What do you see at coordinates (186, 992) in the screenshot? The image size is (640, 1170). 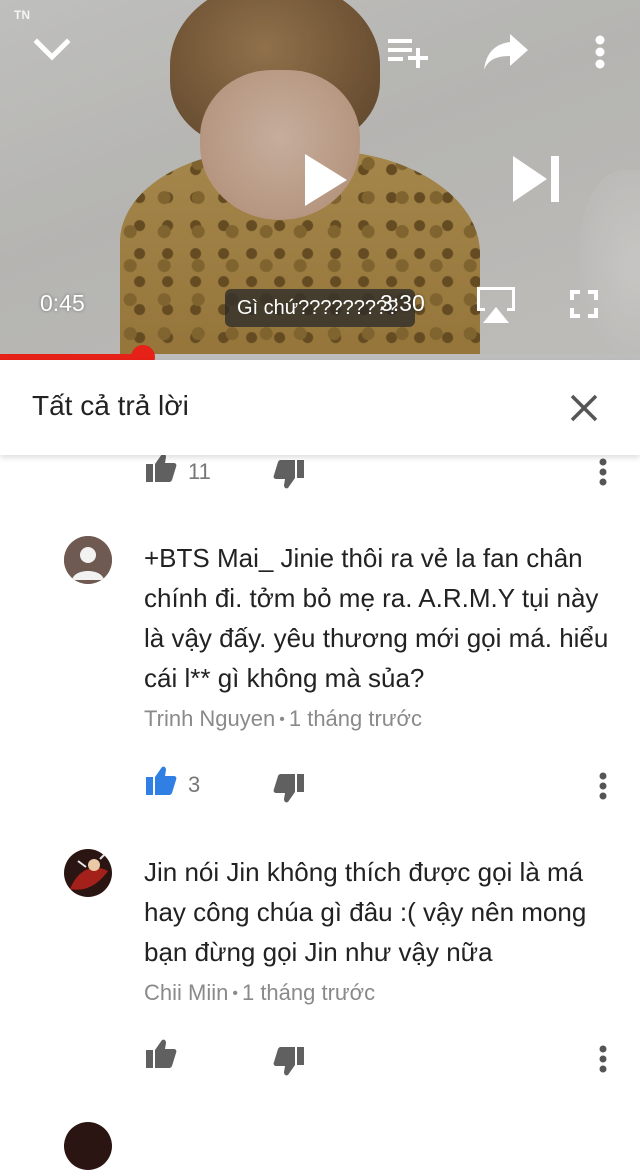 I see `comment-author: Chii Miin` at bounding box center [186, 992].